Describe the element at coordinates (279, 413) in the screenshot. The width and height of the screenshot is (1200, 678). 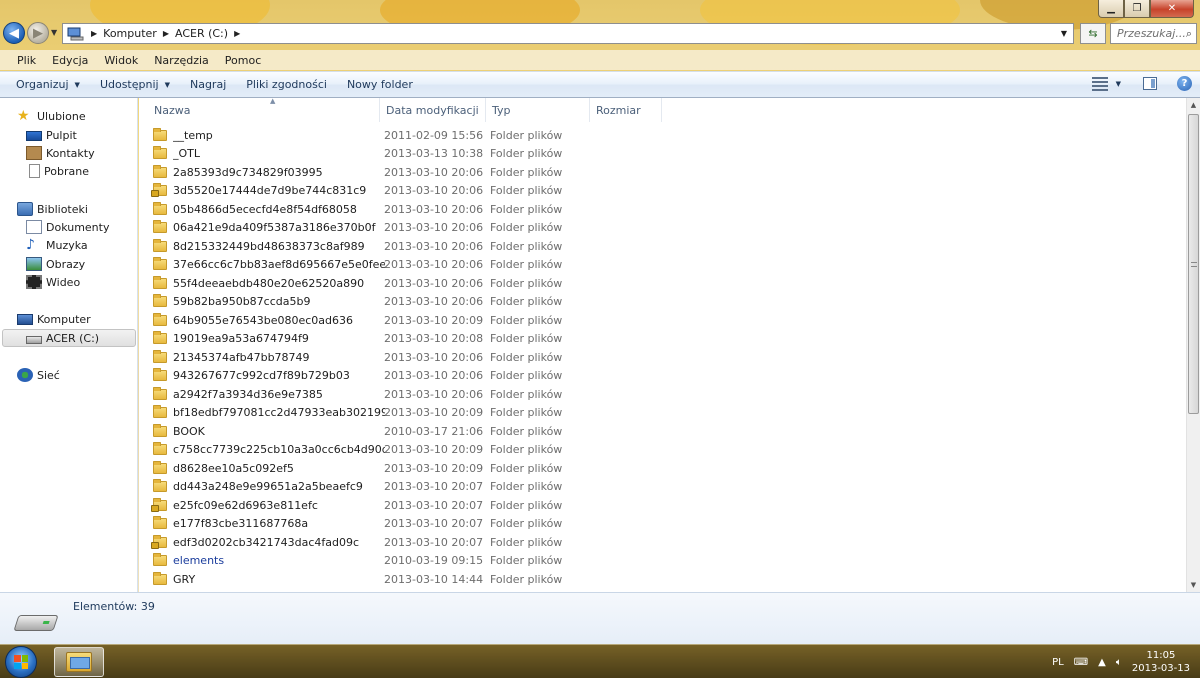
I see `file-name: bf18edbf797081cc2d47933eab302199` at that location.